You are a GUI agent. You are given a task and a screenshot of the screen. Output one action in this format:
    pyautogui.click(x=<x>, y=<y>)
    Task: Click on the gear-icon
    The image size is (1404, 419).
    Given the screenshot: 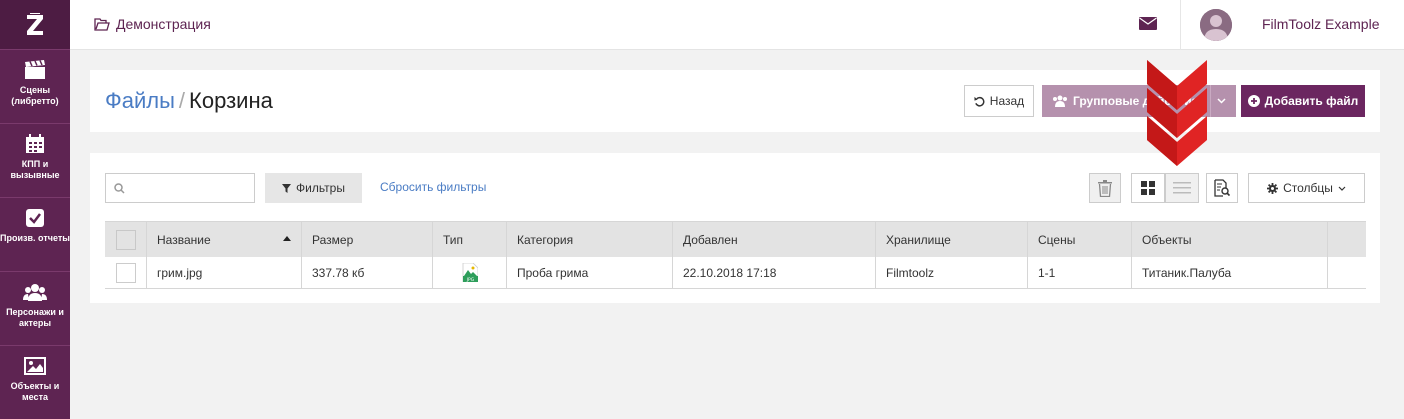 What is the action you would take?
    pyautogui.click(x=1273, y=188)
    